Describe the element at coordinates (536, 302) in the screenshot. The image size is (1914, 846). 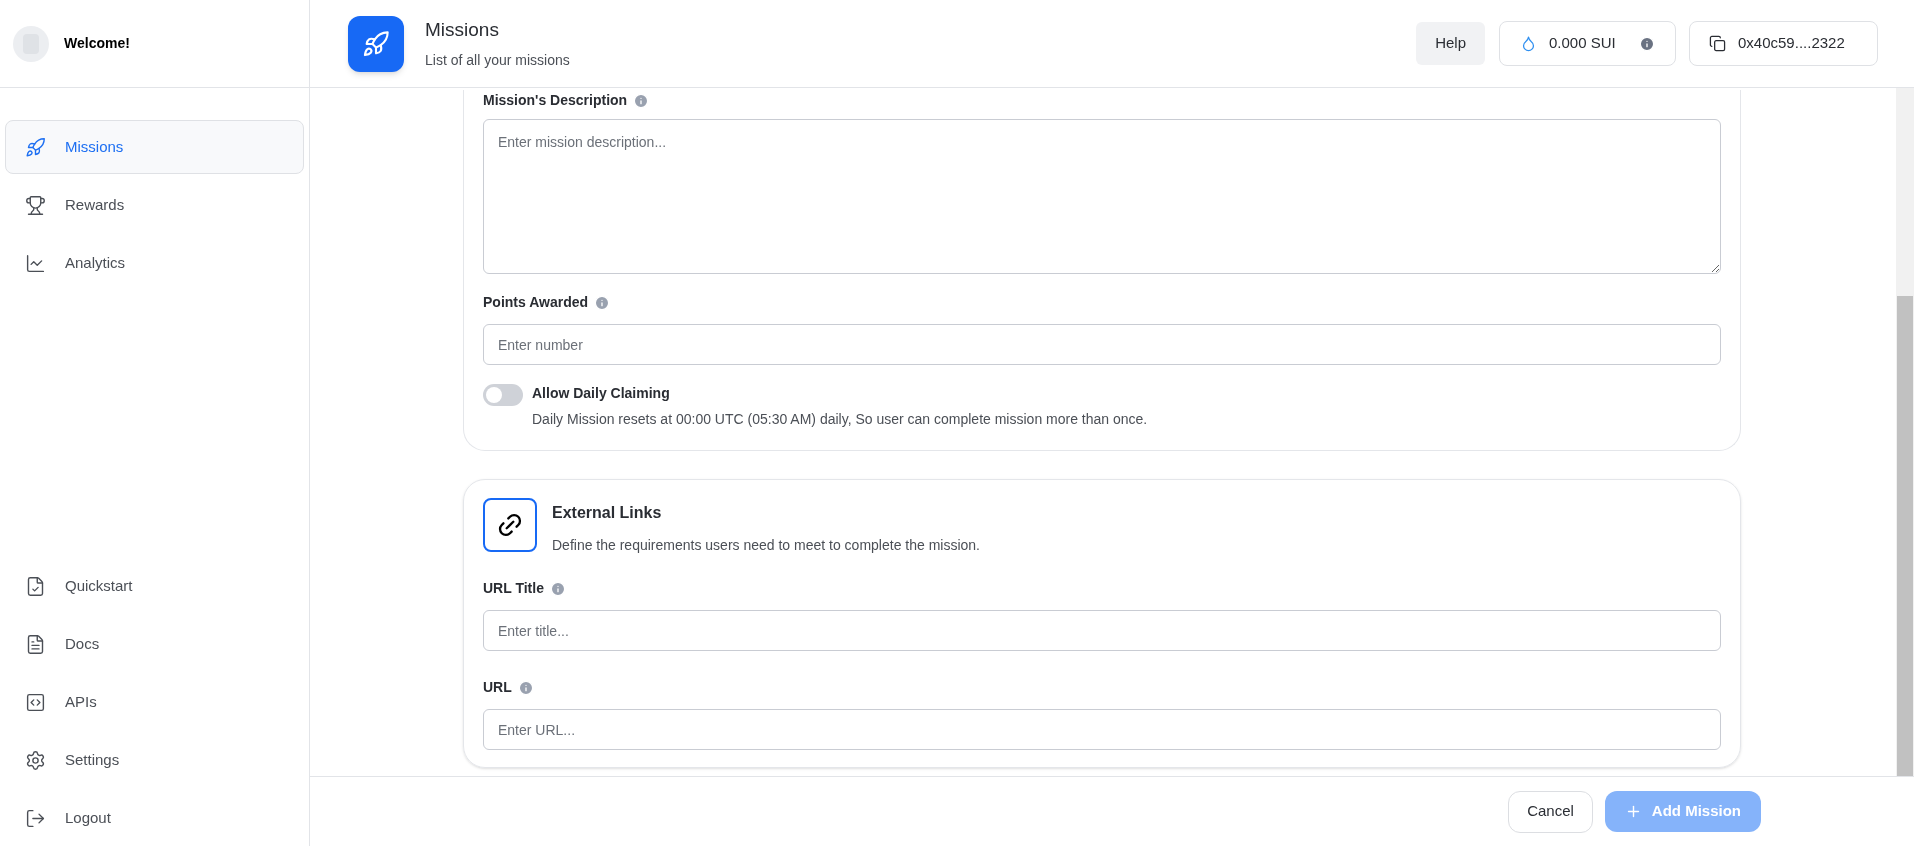
I see `field-label: Points Awarded` at that location.